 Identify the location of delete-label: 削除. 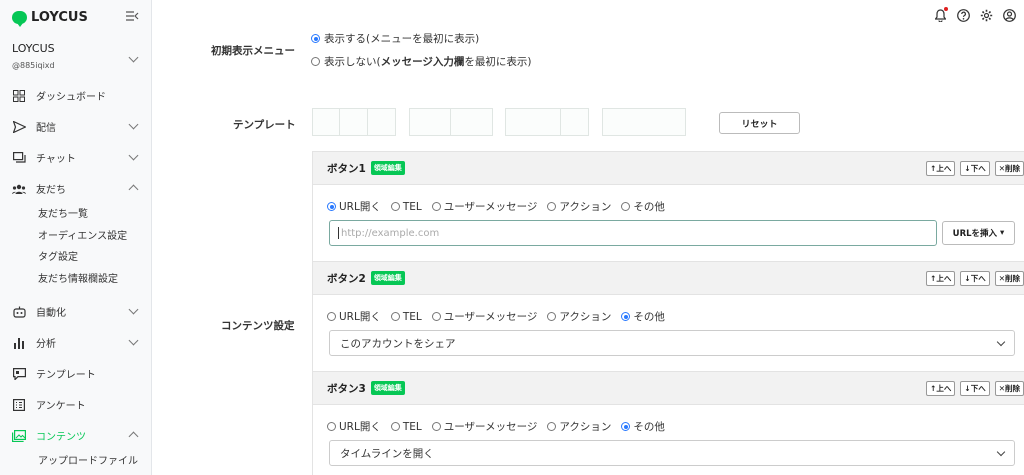
(1012, 278).